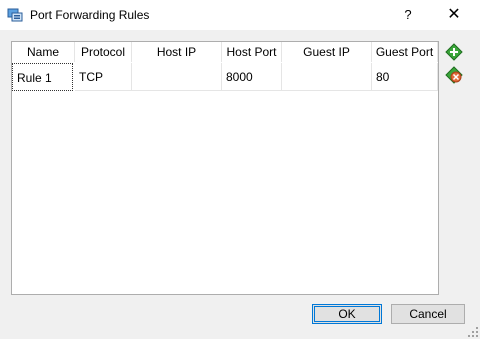  I want to click on remove-rule-icon, so click(454, 75).